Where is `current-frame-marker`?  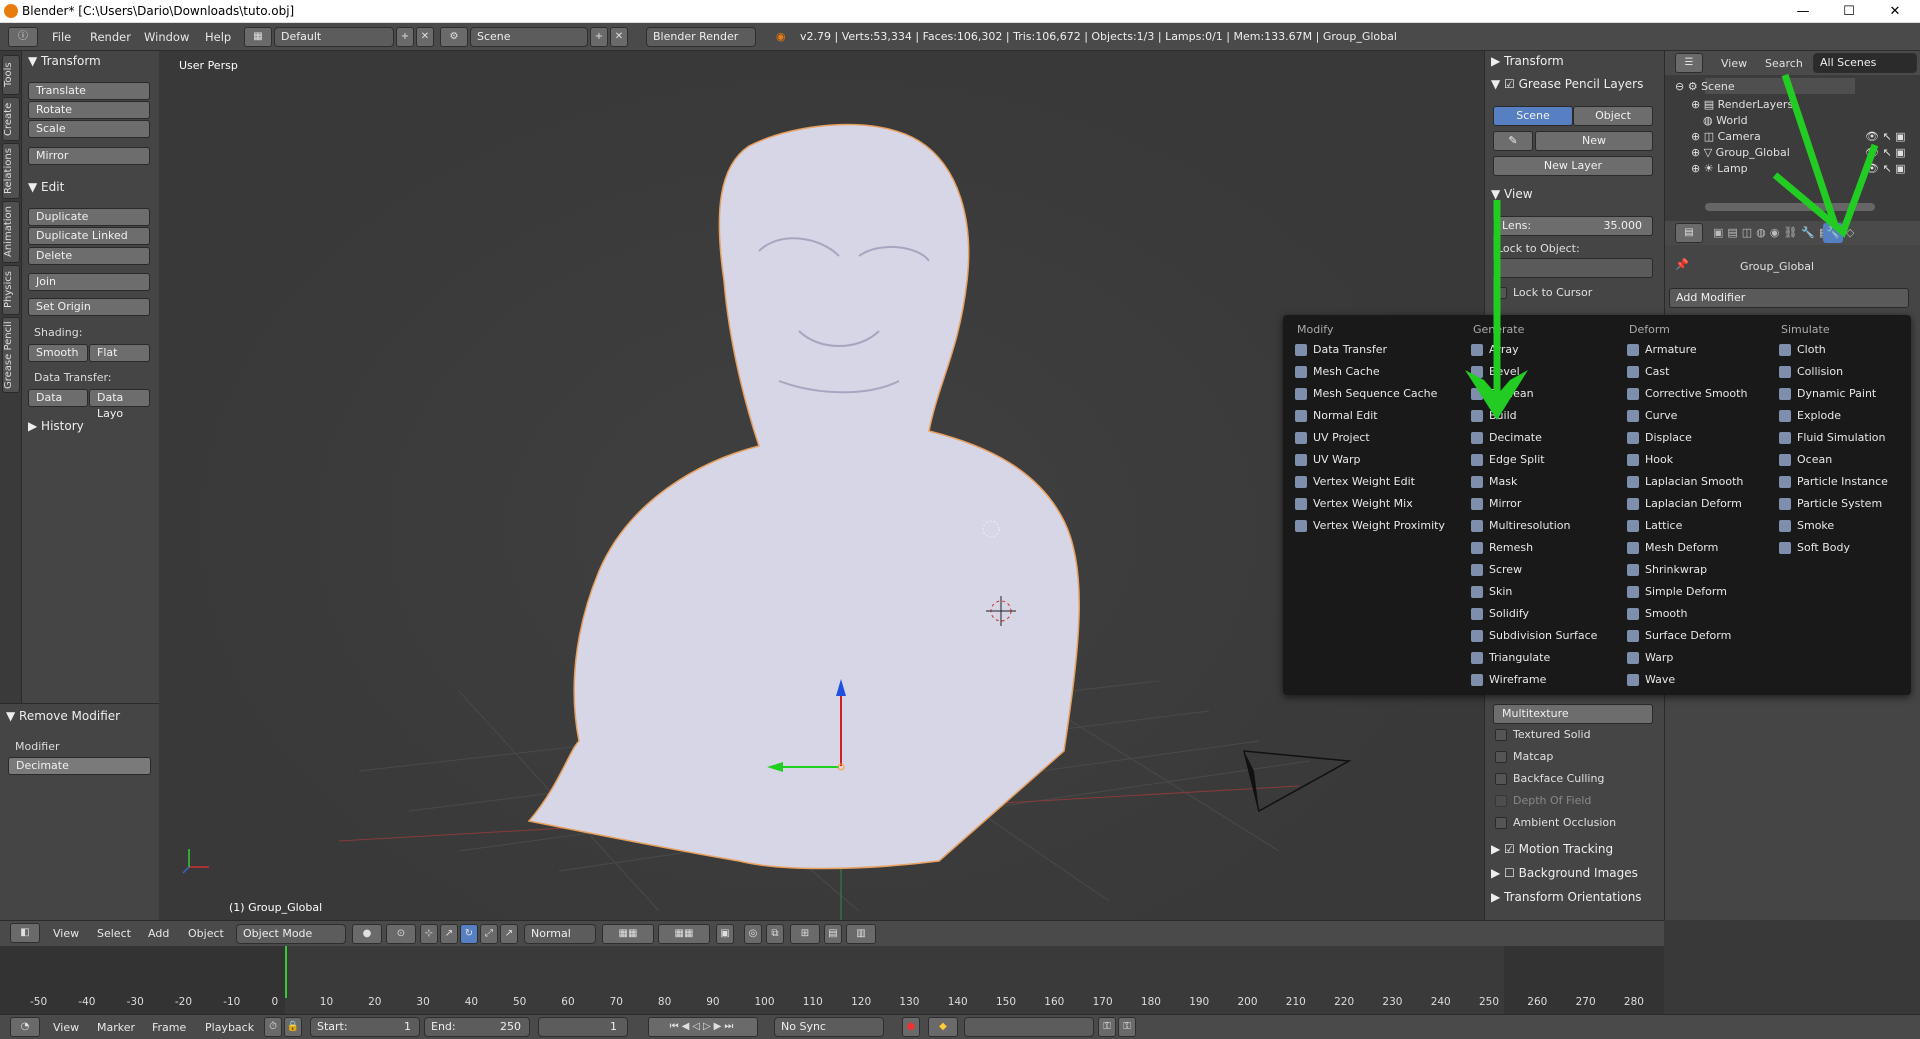
current-frame-marker is located at coordinates (286, 972).